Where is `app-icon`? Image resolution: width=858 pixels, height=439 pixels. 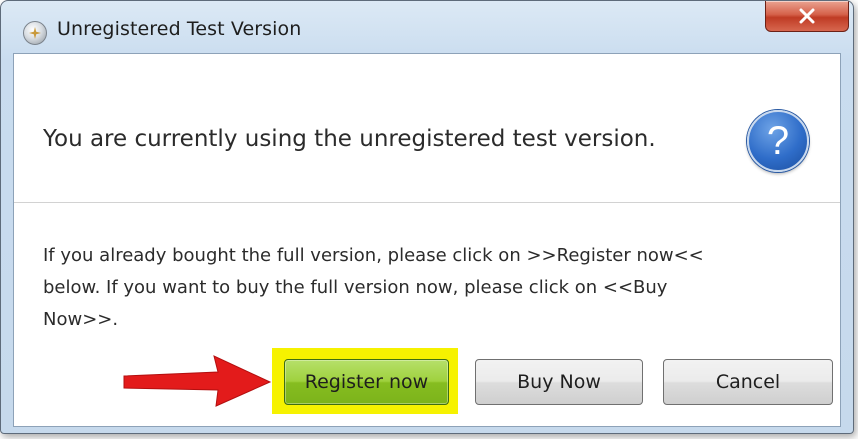
app-icon is located at coordinates (35, 33).